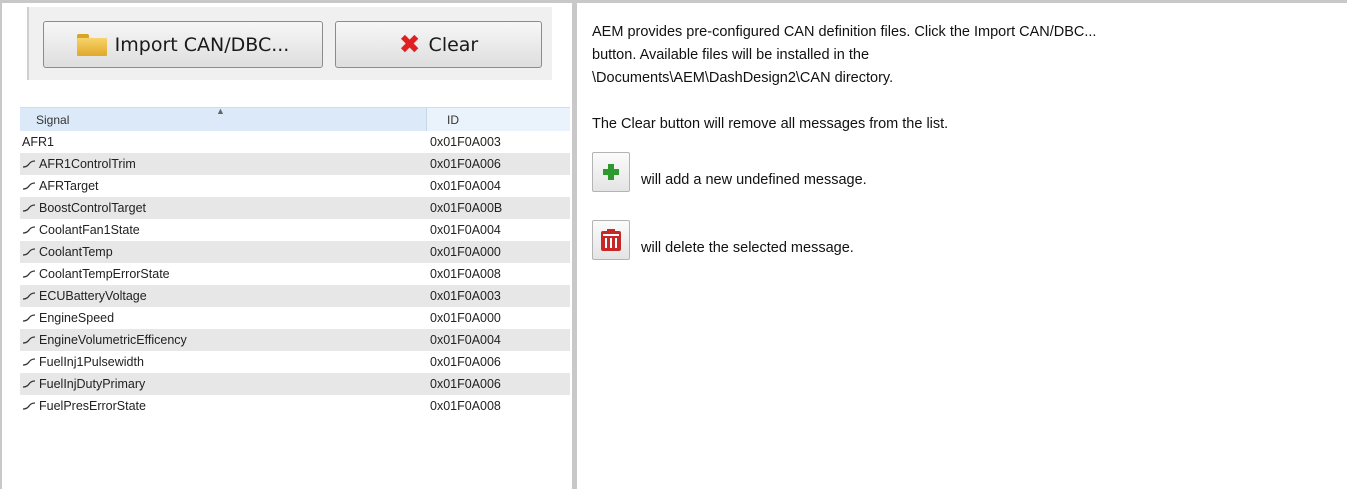  Describe the element at coordinates (225, 142) in the screenshot. I see `signal-cell: AFR1` at that location.